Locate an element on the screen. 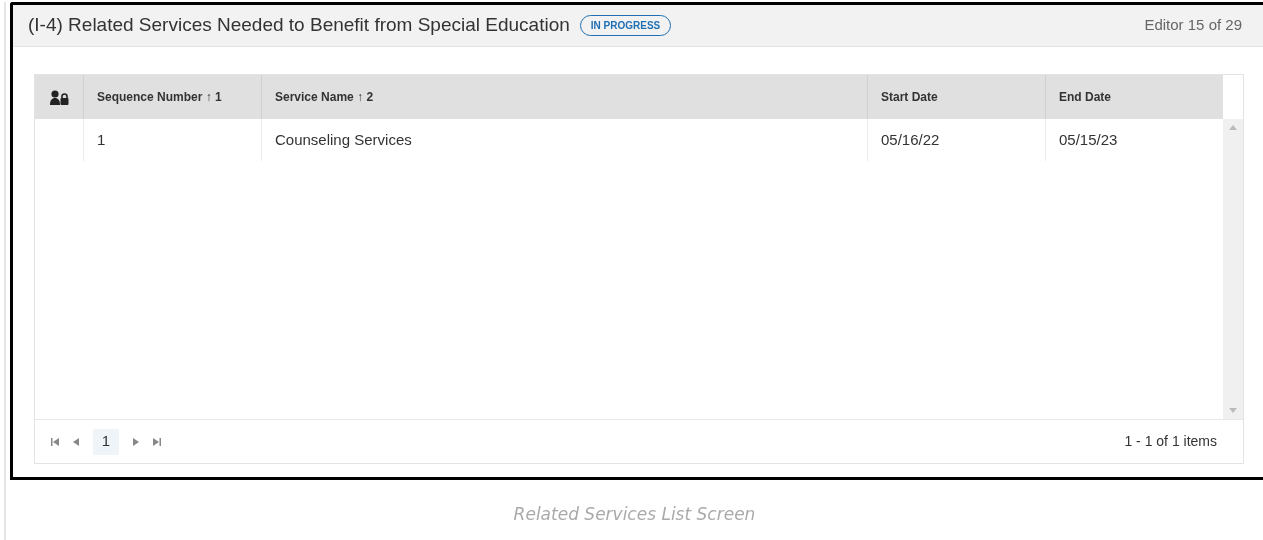 This screenshot has height=540, width=1263. column-header: End Date is located at coordinates (1085, 97).